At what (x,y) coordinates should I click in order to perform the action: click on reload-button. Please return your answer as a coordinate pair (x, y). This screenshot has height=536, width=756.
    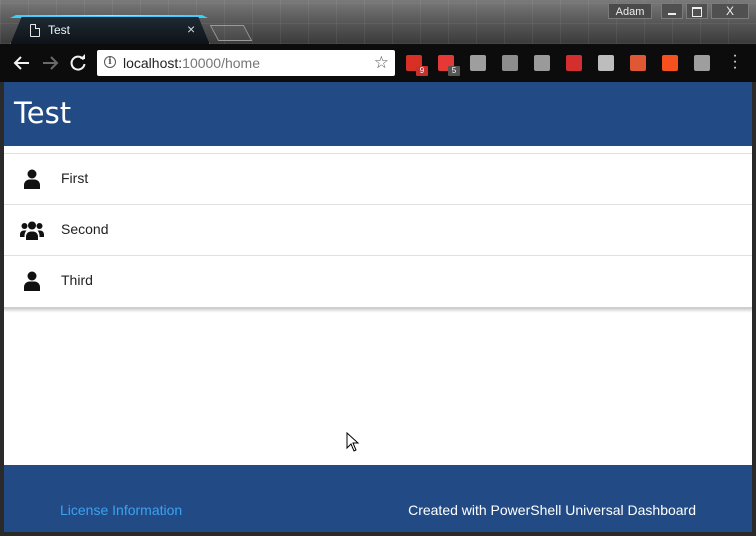
    Looking at the image, I should click on (78, 63).